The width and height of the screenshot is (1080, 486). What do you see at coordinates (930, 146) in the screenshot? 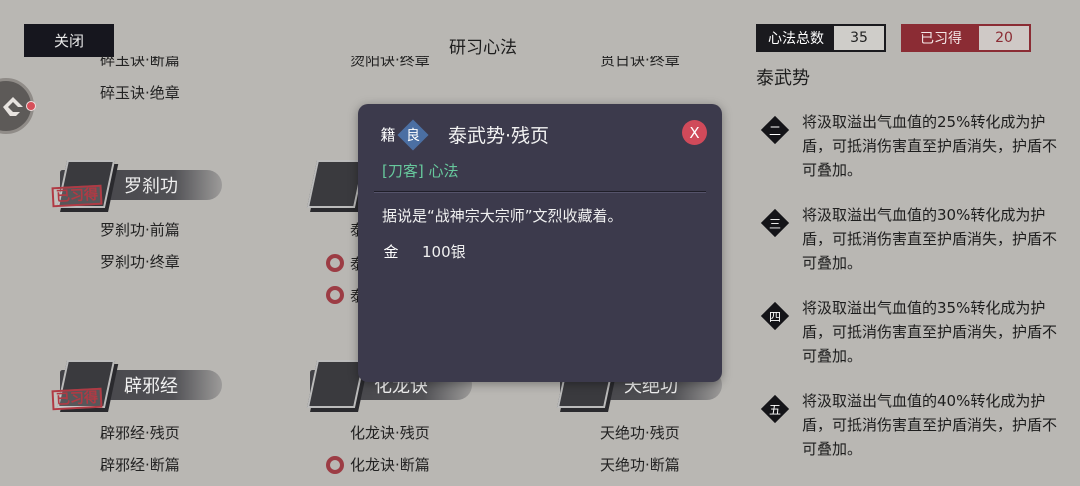
I see `effect-text: 将汲取溢出气血值的25%转化成为护盾，可抵消伤害直至护盾消失，护盾不可叠加。` at bounding box center [930, 146].